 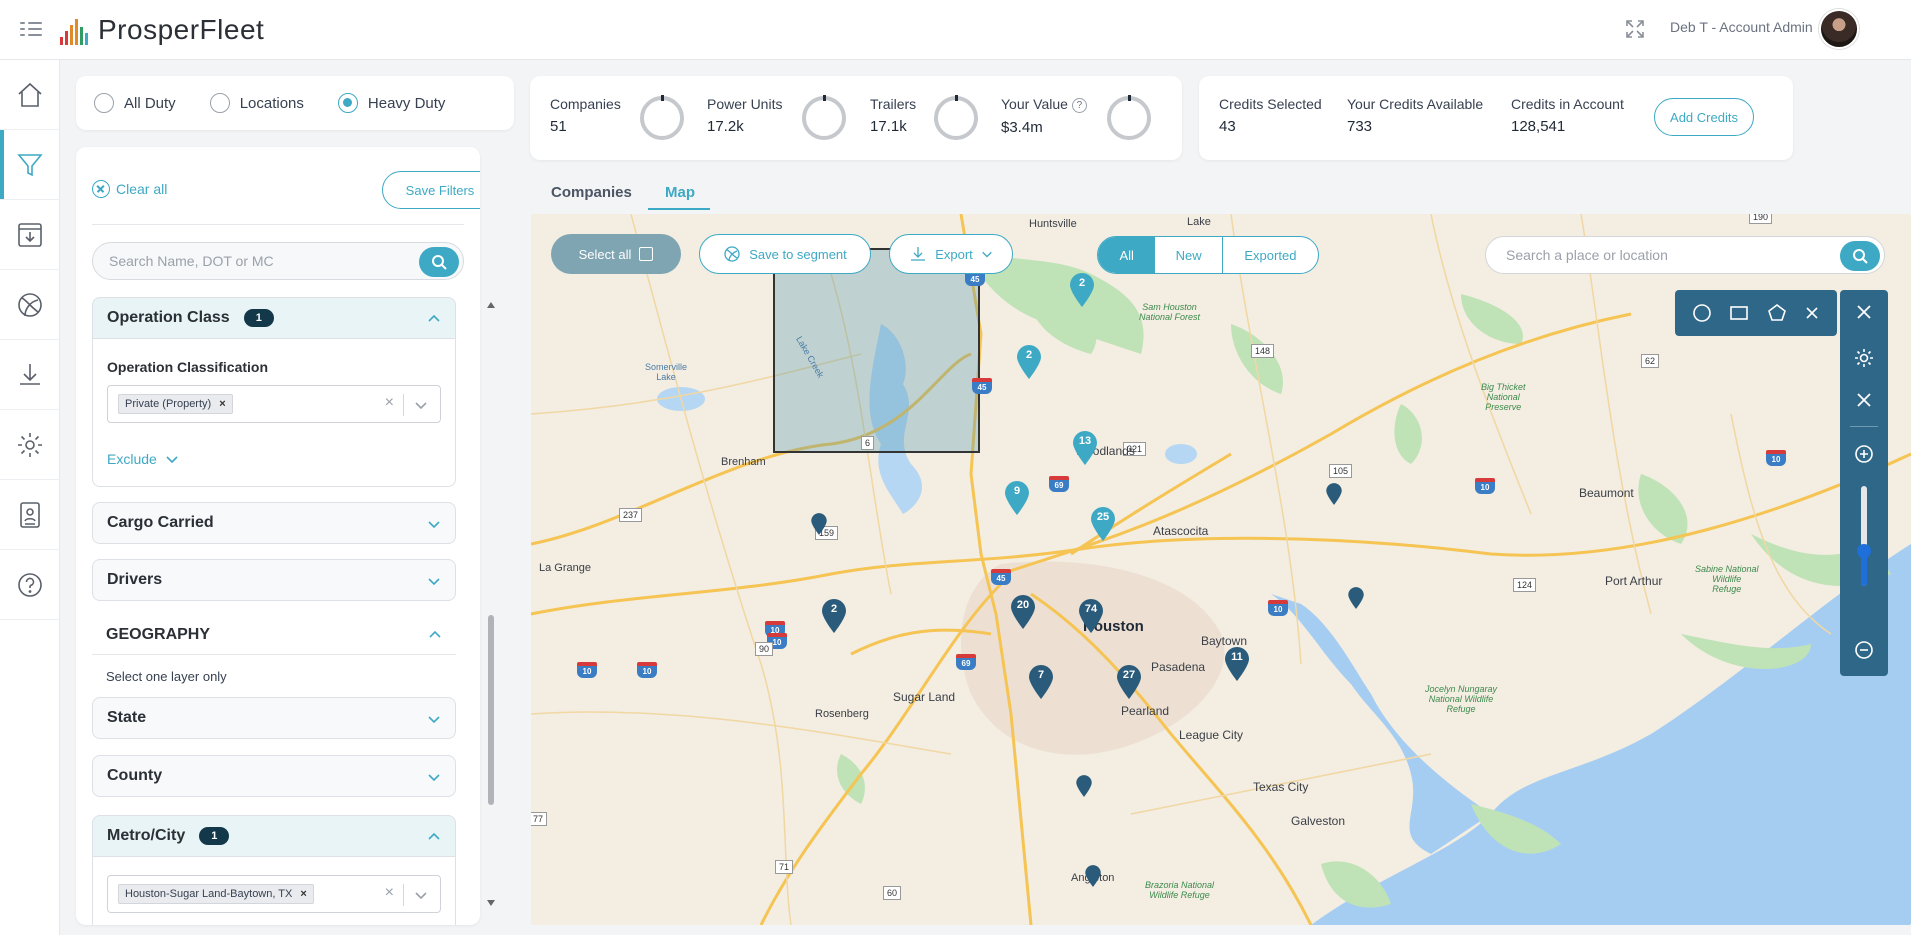 I want to click on accordion-title: Drivers, so click(x=135, y=579).